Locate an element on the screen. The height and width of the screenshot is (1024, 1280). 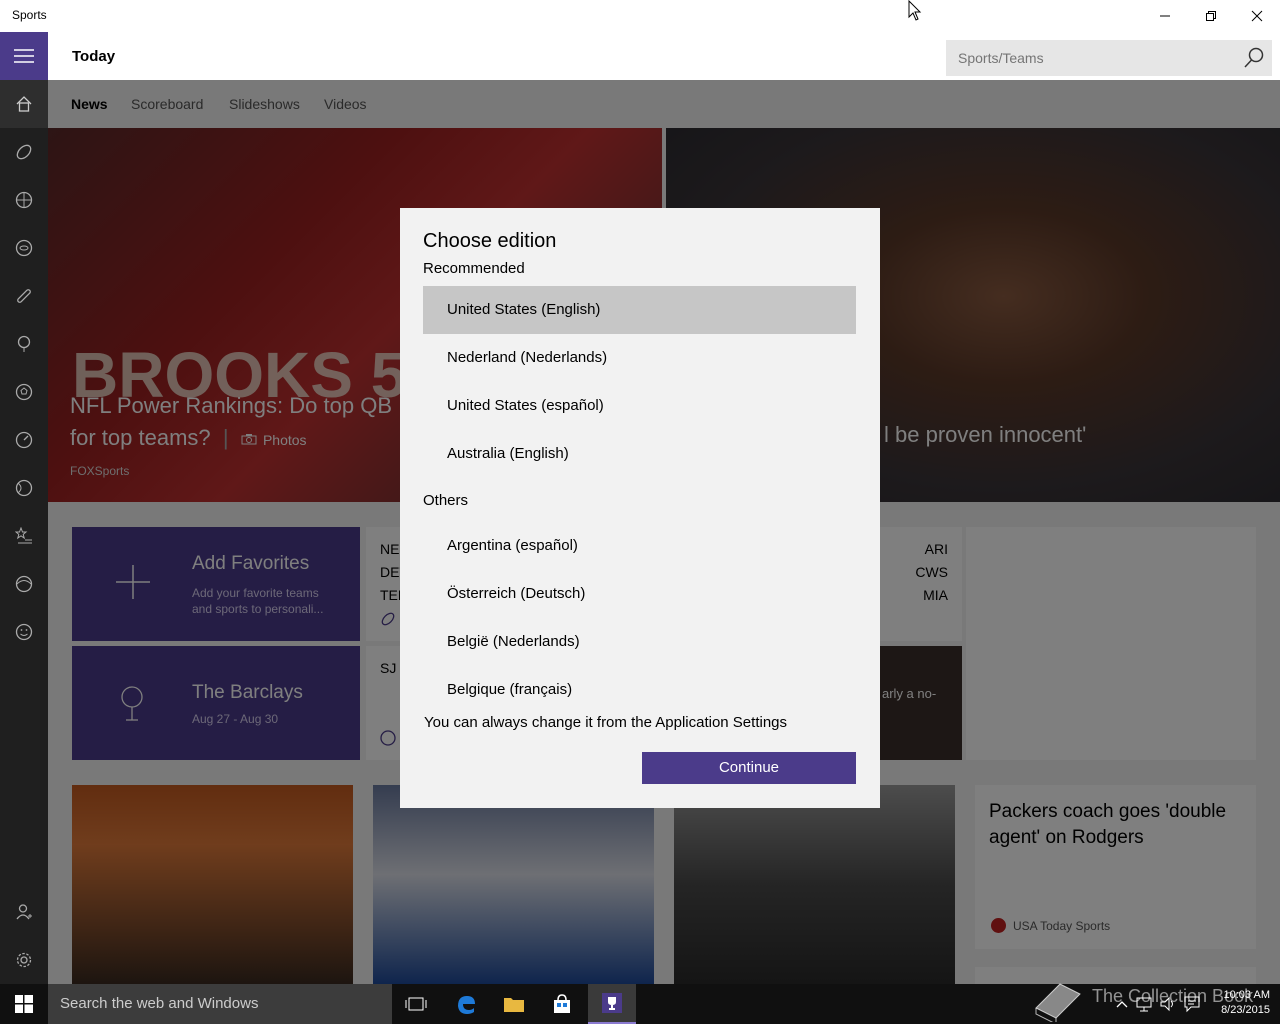
nav-favorites is located at coordinates (24, 536).